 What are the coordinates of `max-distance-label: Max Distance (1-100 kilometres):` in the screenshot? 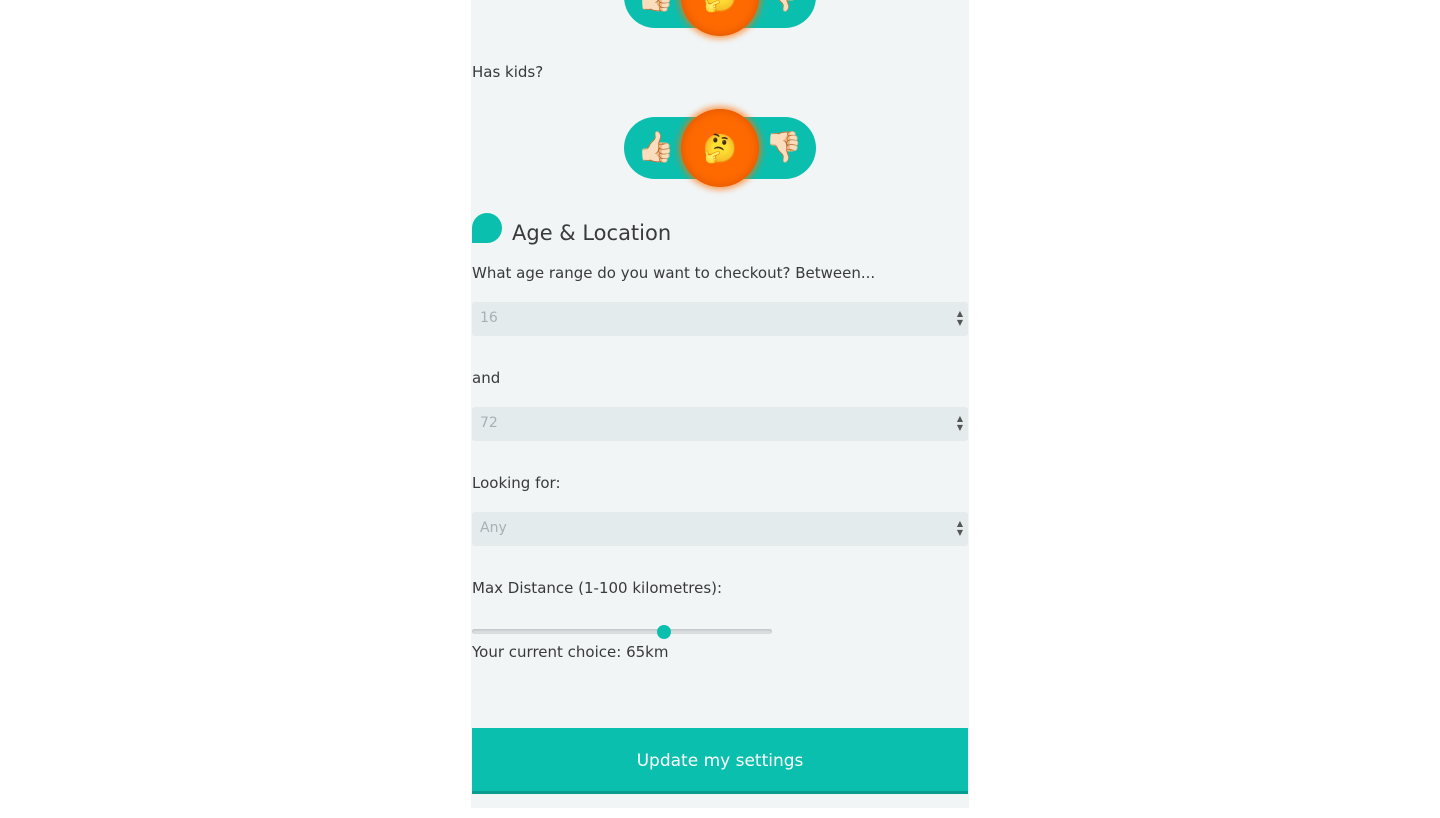 It's located at (597, 588).